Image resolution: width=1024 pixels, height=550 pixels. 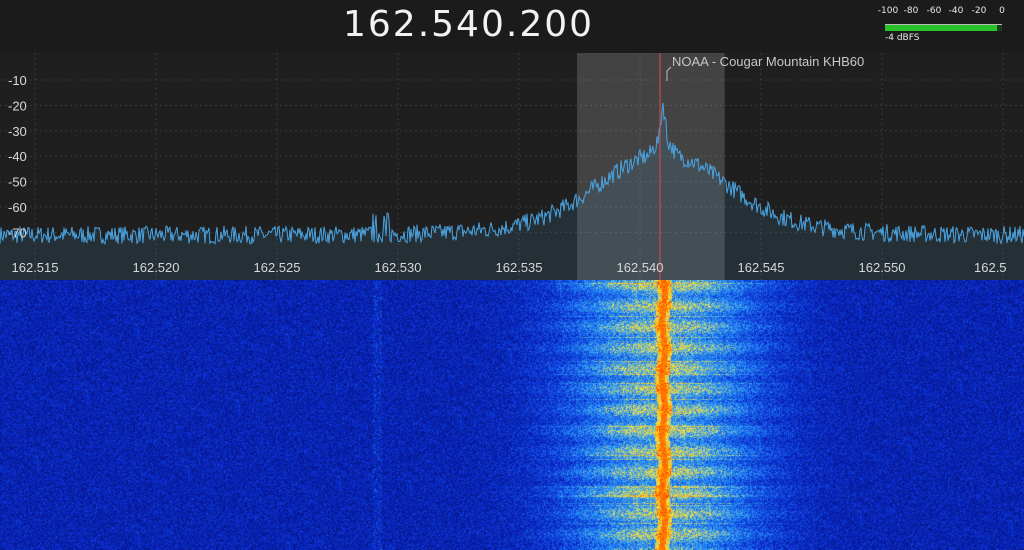 What do you see at coordinates (17, 80) in the screenshot?
I see `y-tick-label: -10` at bounding box center [17, 80].